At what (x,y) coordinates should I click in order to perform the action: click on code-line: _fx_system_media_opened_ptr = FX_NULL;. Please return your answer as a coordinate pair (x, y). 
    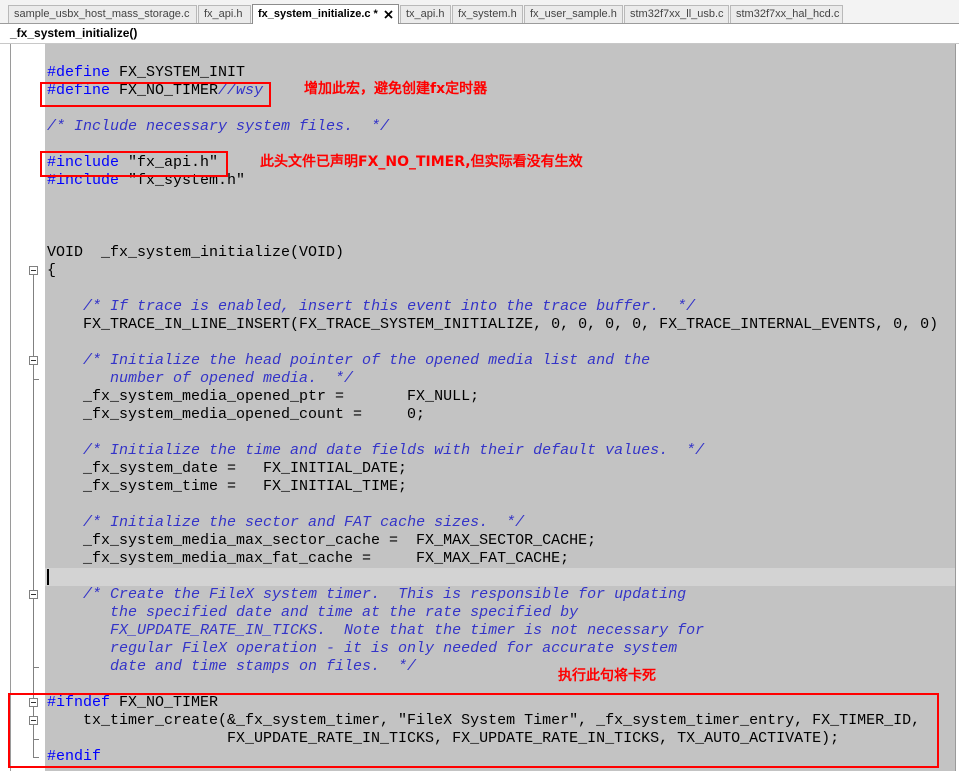
    Looking at the image, I should click on (500, 397).